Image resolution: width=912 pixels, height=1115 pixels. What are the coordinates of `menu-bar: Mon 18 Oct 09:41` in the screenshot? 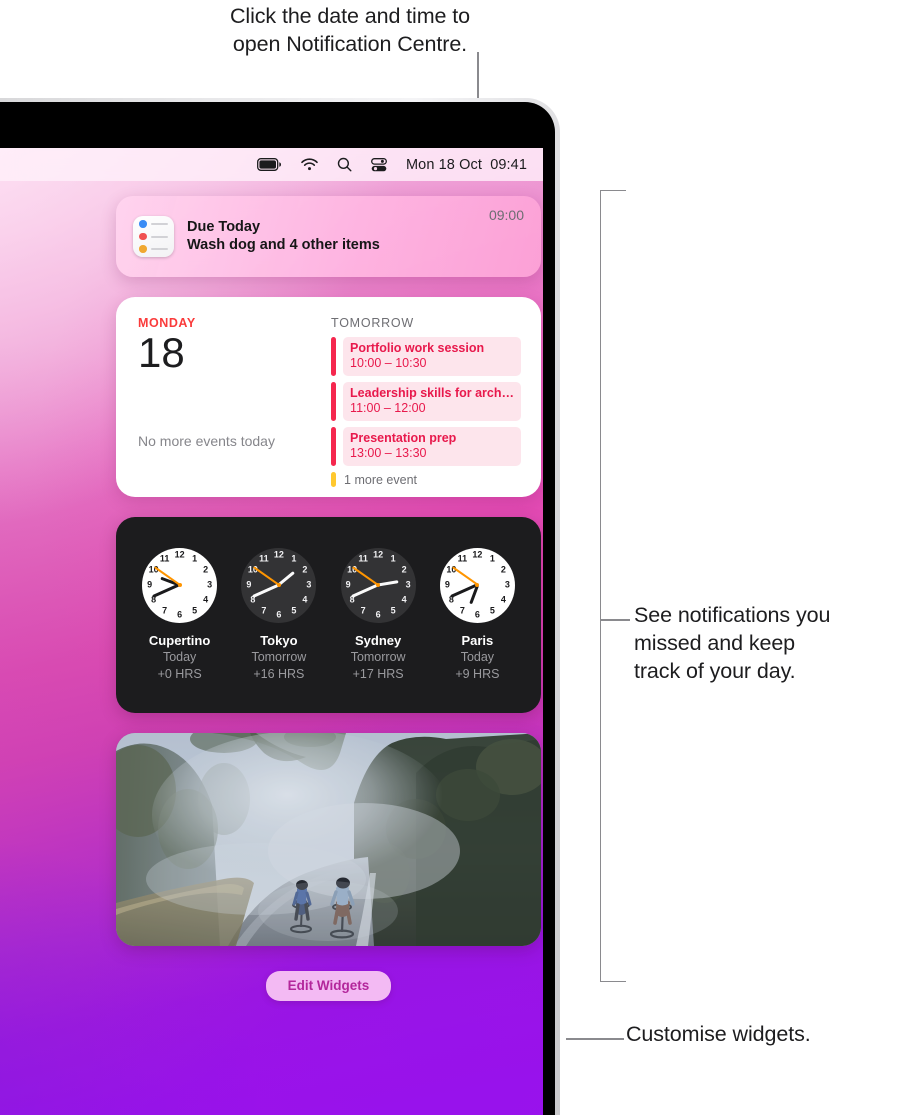 It's located at (271, 164).